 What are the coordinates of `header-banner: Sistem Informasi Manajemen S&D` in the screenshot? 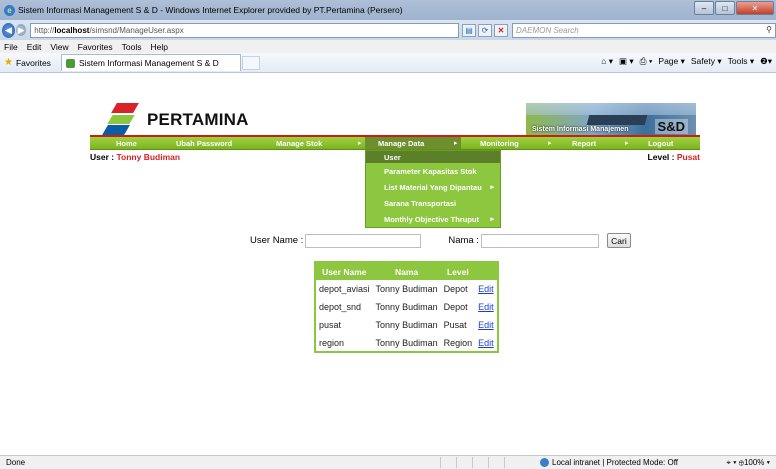 It's located at (611, 119).